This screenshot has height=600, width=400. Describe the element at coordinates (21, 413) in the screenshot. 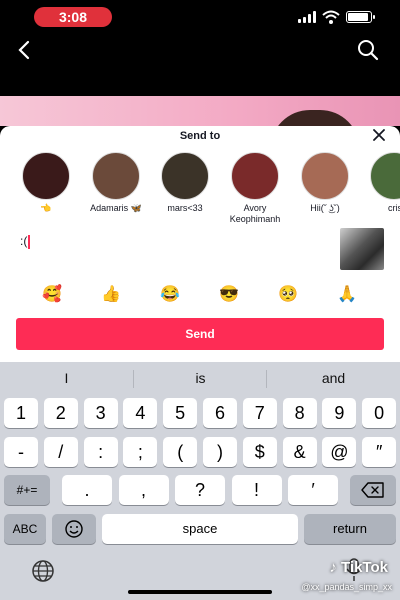

I see `keyboard-key: 1` at that location.